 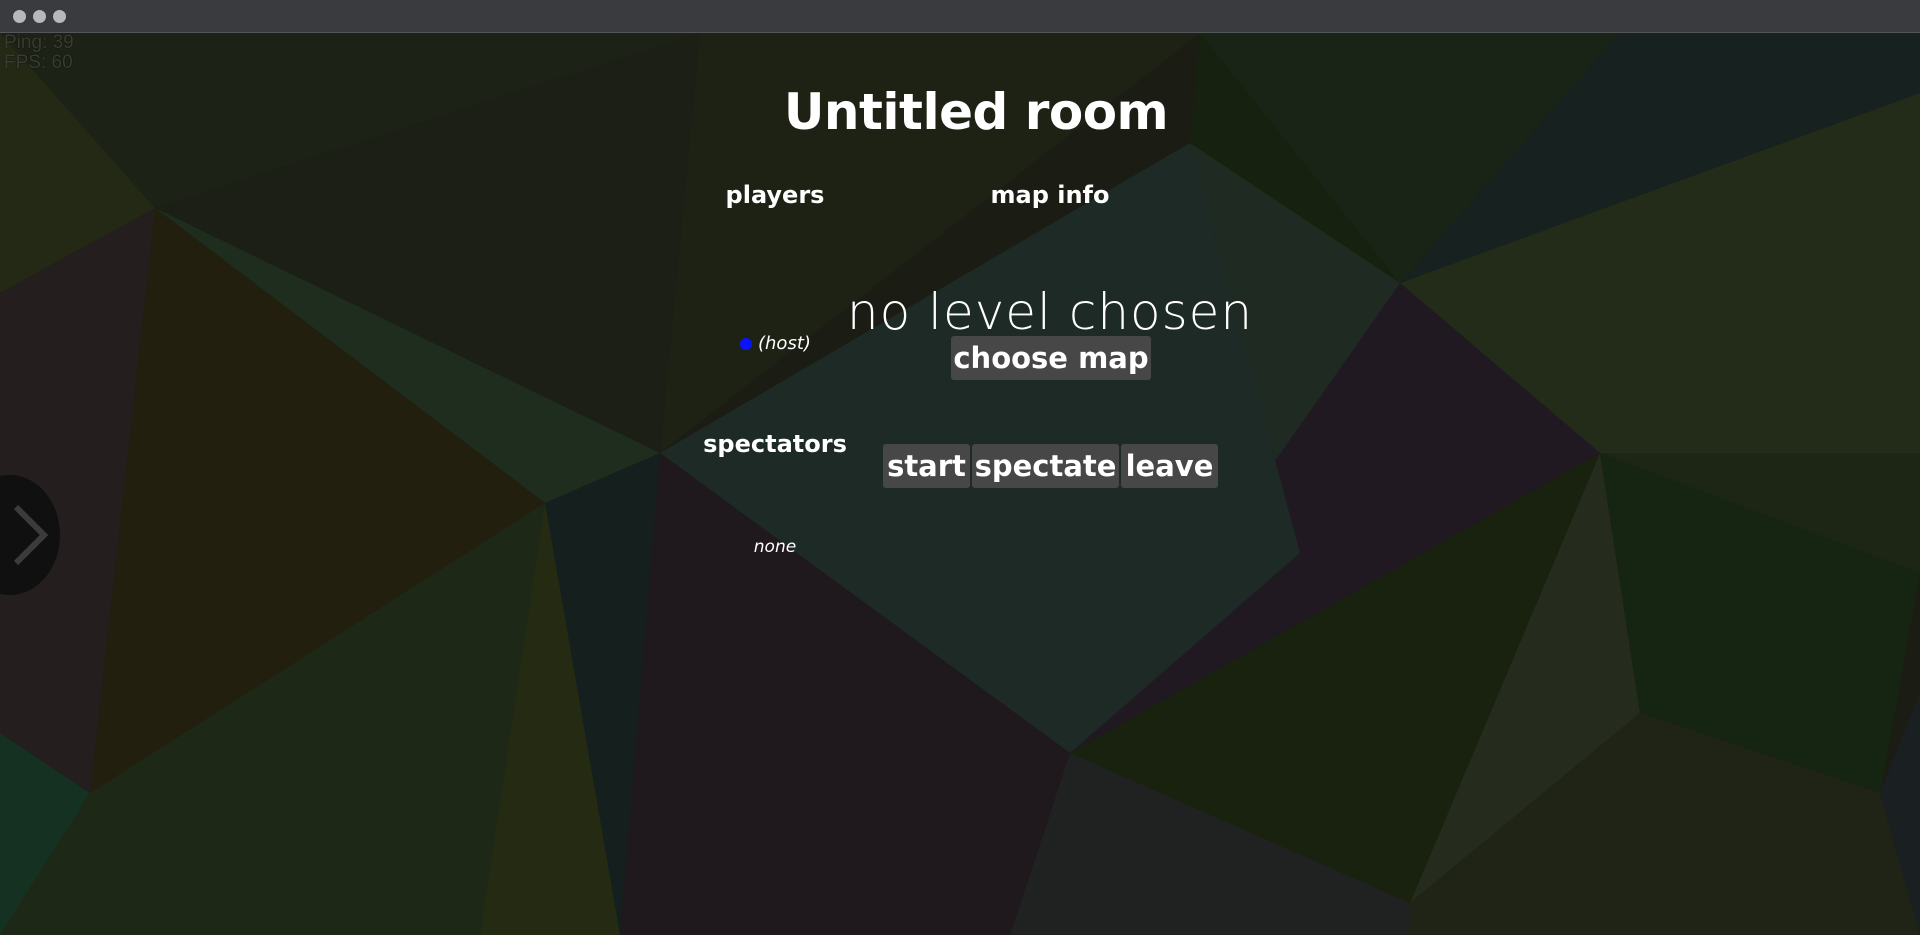 What do you see at coordinates (775, 195) in the screenshot?
I see `players-heading: players` at bounding box center [775, 195].